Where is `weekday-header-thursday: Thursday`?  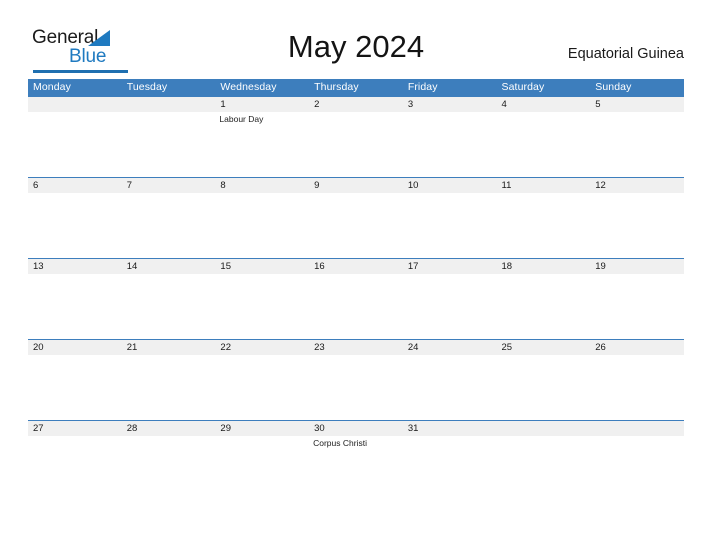 weekday-header-thursday: Thursday is located at coordinates (336, 87).